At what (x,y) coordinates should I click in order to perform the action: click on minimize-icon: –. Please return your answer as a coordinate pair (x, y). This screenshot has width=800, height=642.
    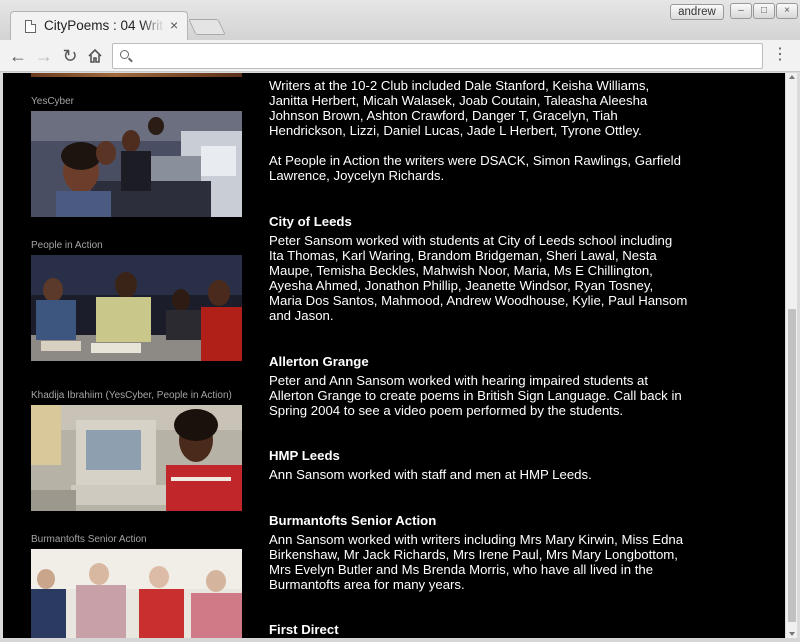
    Looking at the image, I should click on (741, 11).